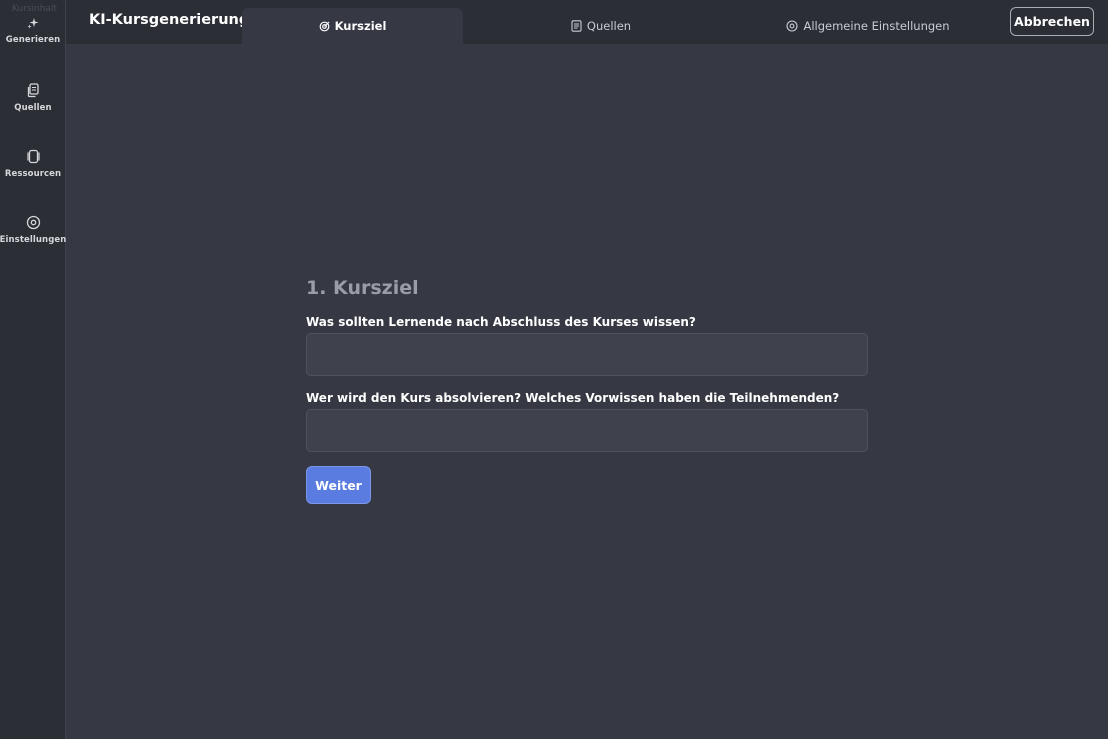 The image size is (1108, 739). What do you see at coordinates (576, 26) in the screenshot?
I see `document-icon` at bounding box center [576, 26].